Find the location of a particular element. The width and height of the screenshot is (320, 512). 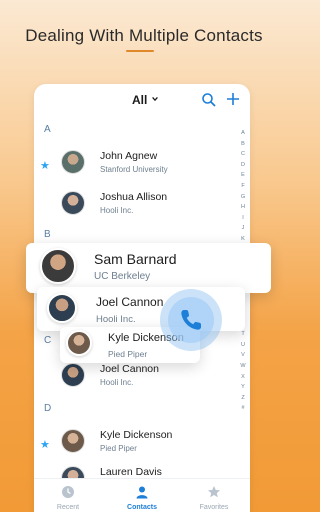

alphabet-index-letter: W is located at coordinates (243, 366).